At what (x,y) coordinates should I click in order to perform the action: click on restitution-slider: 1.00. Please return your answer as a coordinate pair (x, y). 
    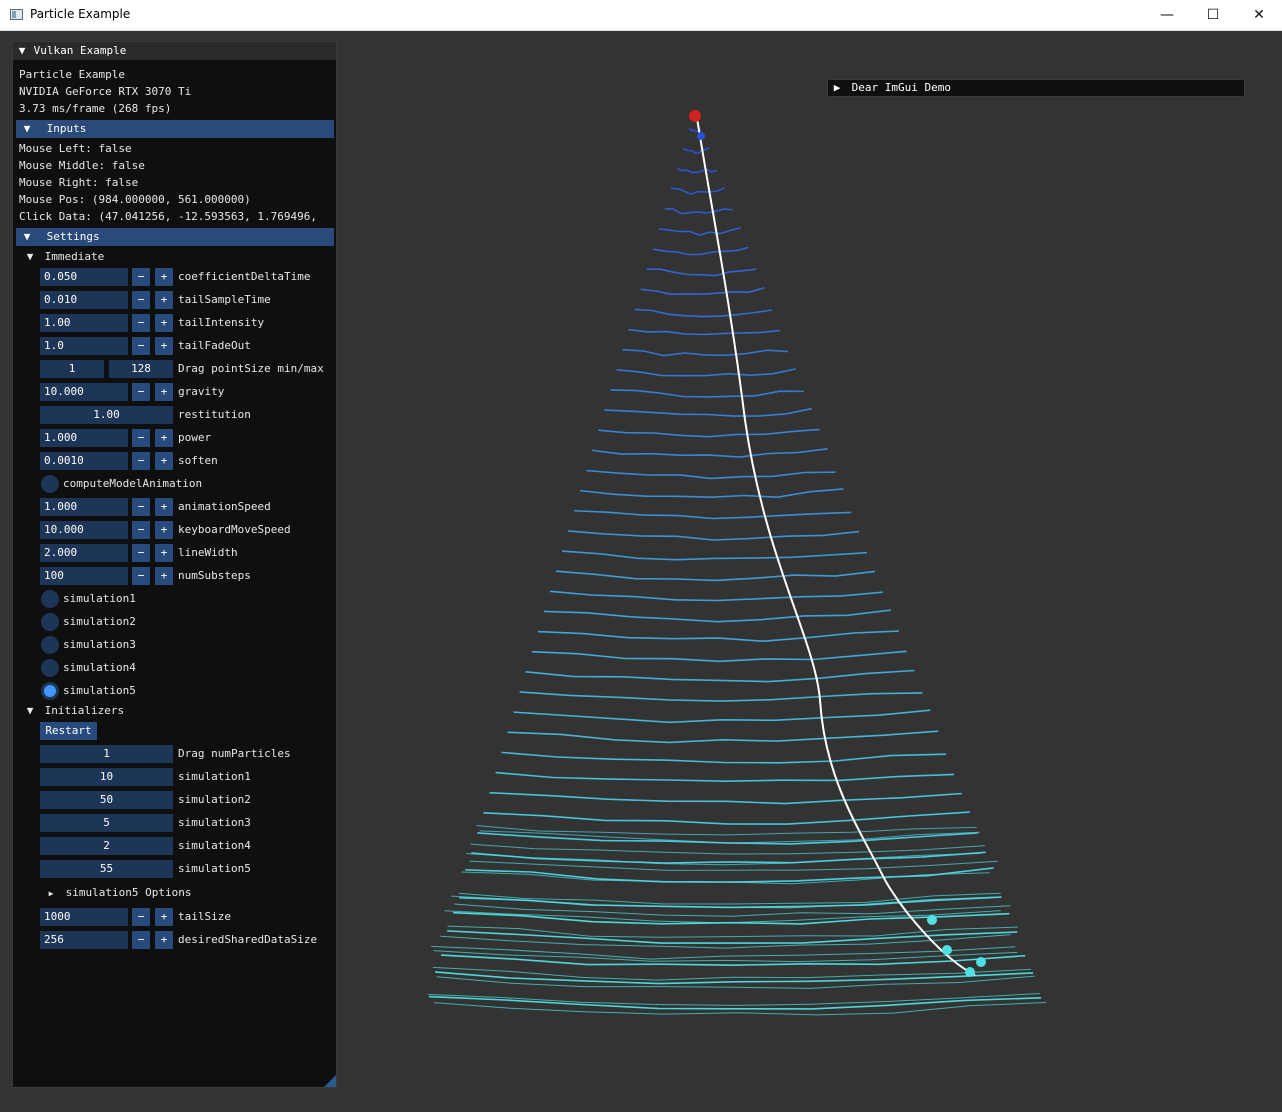
    Looking at the image, I should click on (106, 415).